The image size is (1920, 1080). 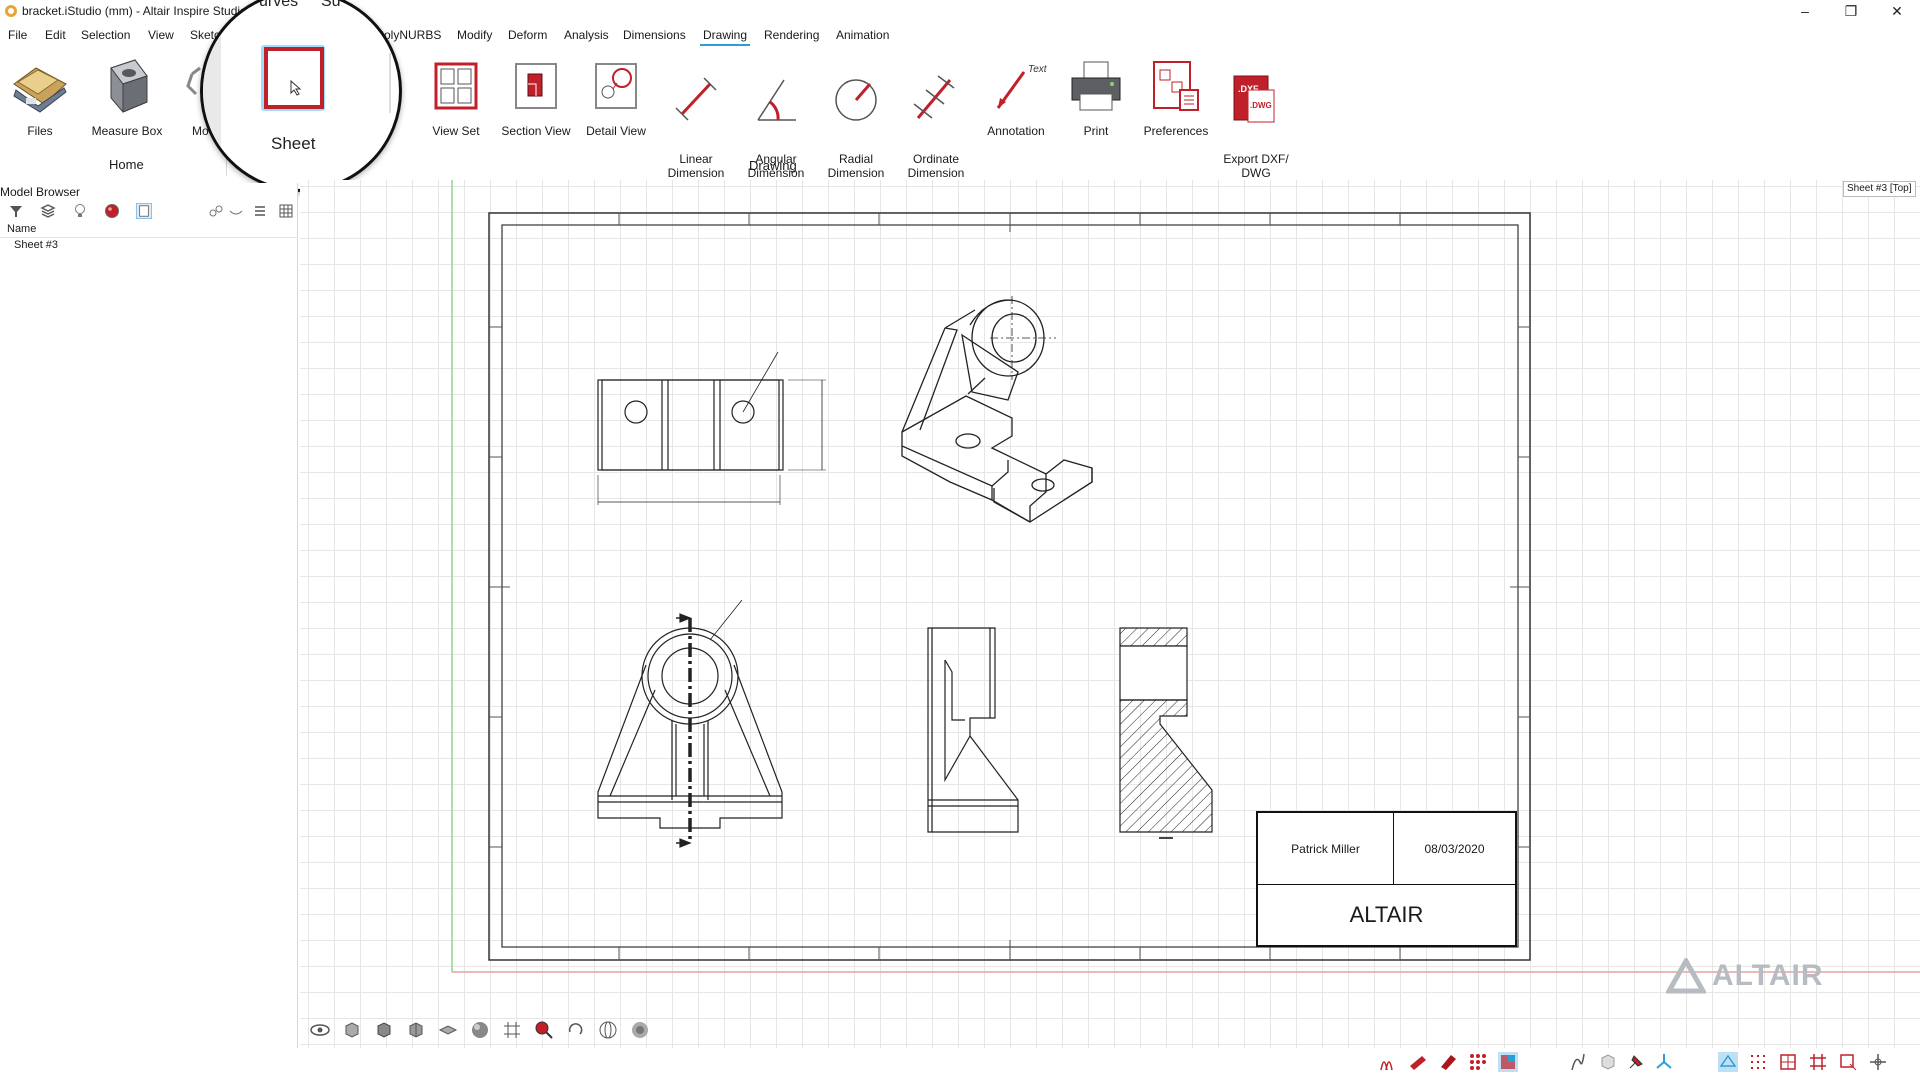 I want to click on top-view-icon, so click(x=448, y=1030).